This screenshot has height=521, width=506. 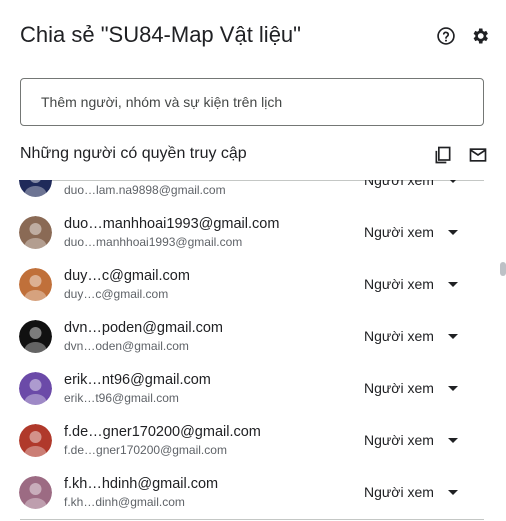 I want to click on add-people-field, so click(x=252, y=102).